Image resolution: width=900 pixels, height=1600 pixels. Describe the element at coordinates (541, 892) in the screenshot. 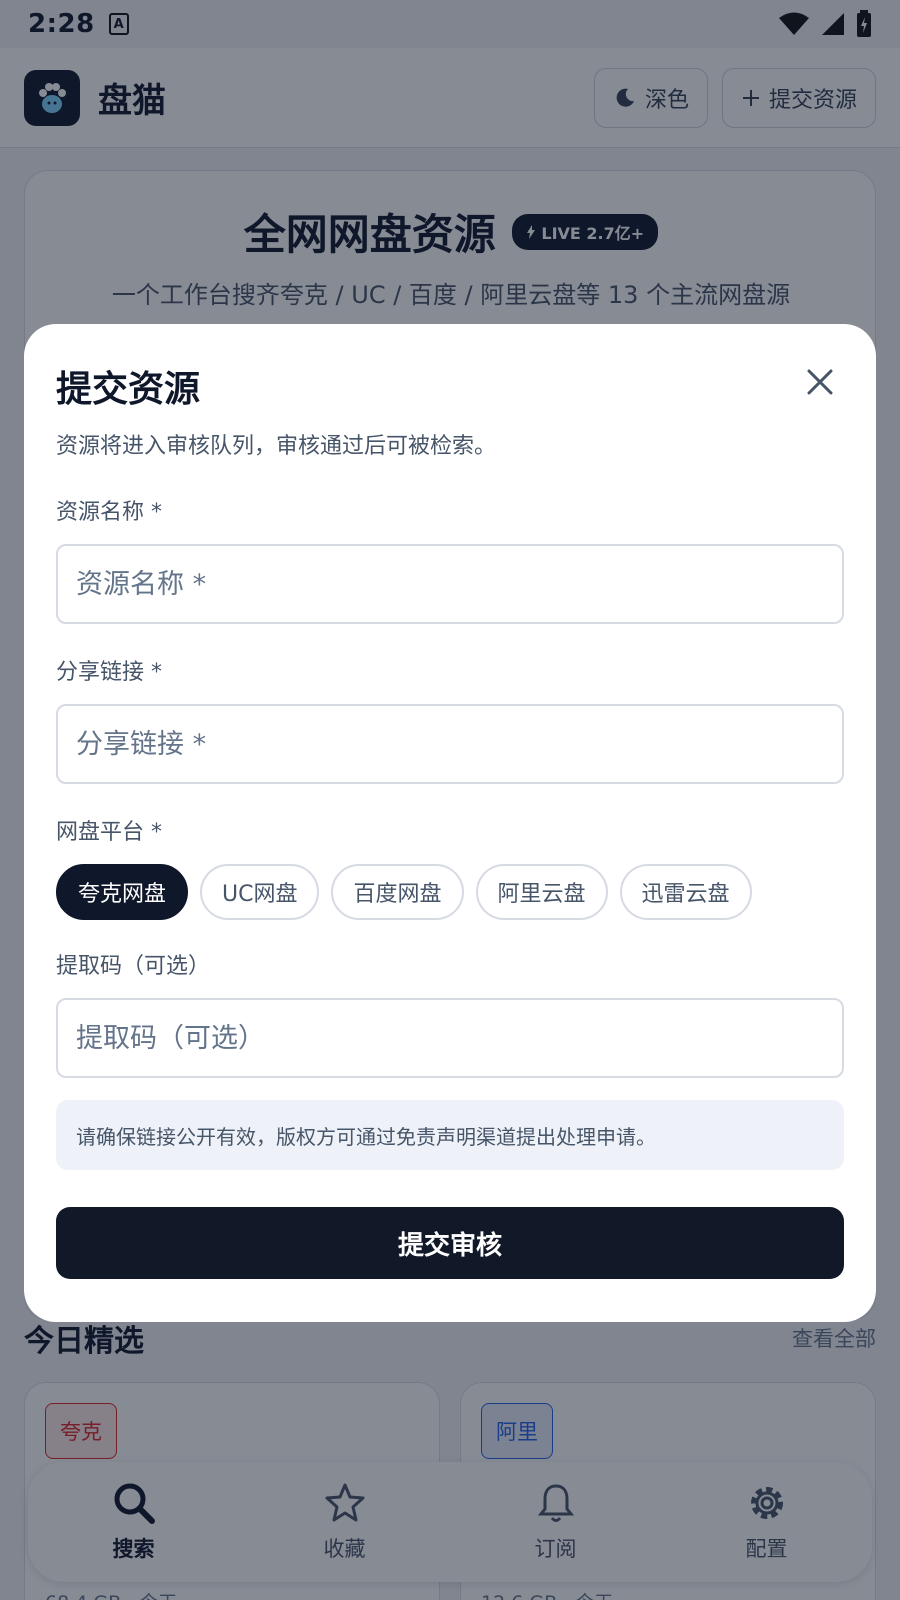

I see `chip-aliyun: 阿里云盘` at that location.